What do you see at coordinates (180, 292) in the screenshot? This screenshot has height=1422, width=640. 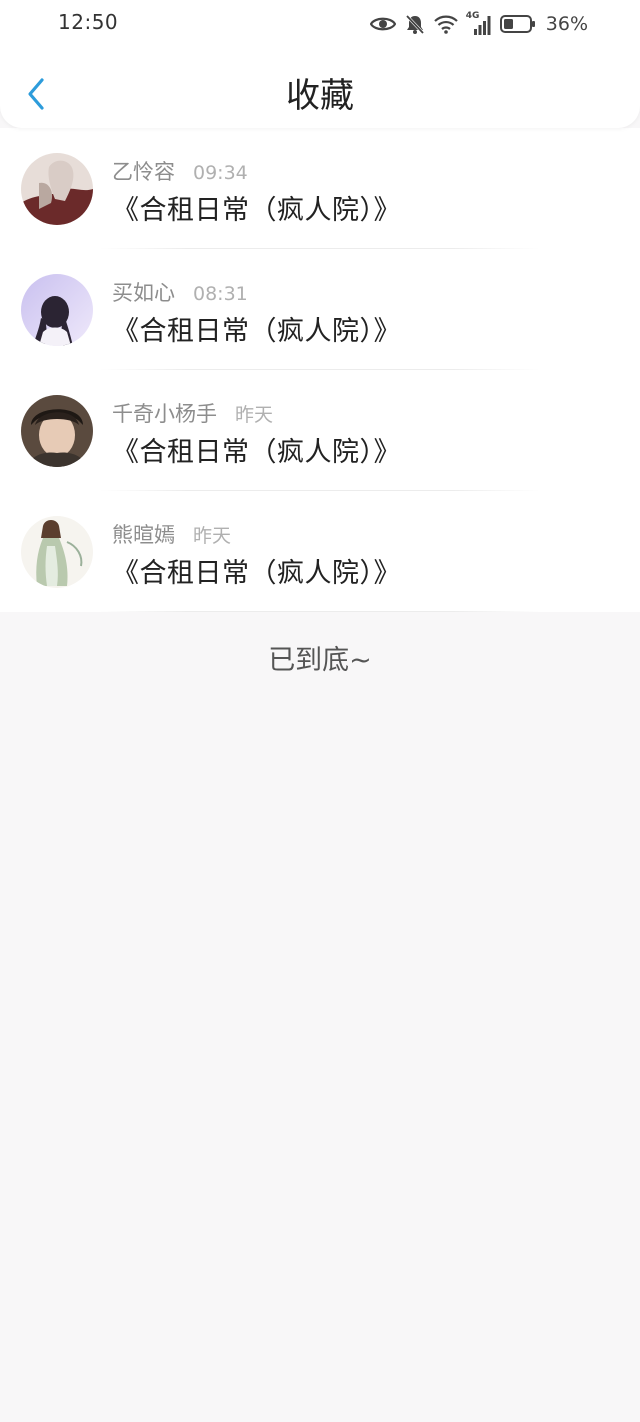 I see `item-meta: 买如心 08:31` at bounding box center [180, 292].